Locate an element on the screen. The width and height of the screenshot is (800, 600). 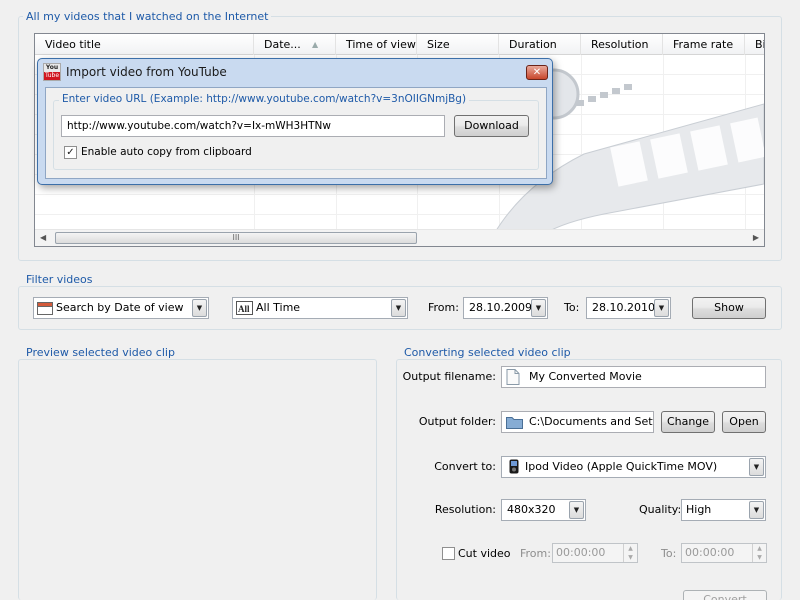
cut-to-value: 00:00:00 is located at coordinates (710, 552).